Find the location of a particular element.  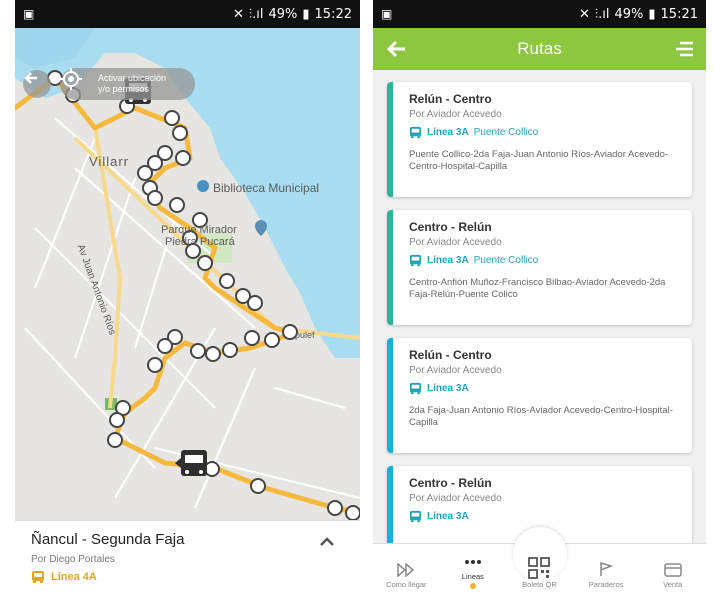

card-icon is located at coordinates (672, 570).